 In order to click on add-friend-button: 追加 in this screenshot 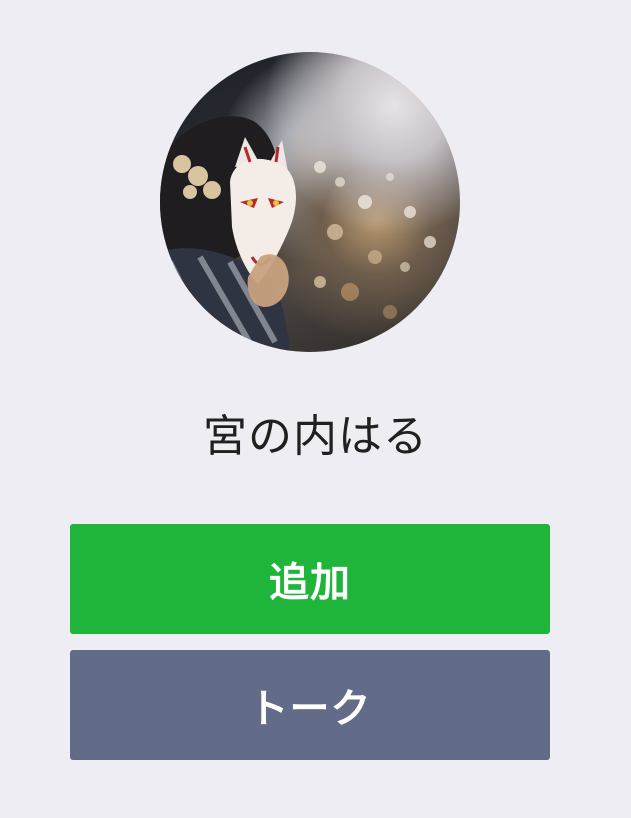, I will do `click(310, 579)`.